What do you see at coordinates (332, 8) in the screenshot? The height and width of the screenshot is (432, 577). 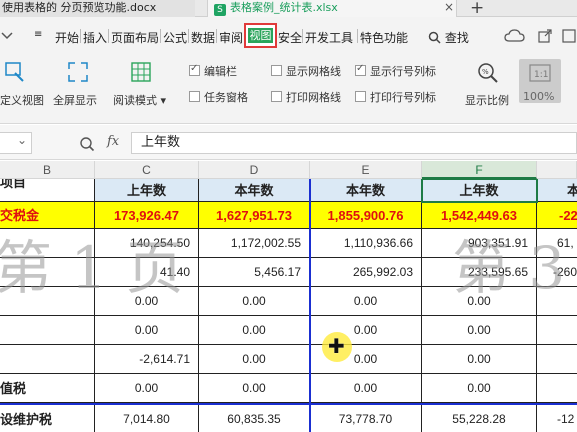 I see `tab-xlsx: S 表格案例_统计表.xlsx` at bounding box center [332, 8].